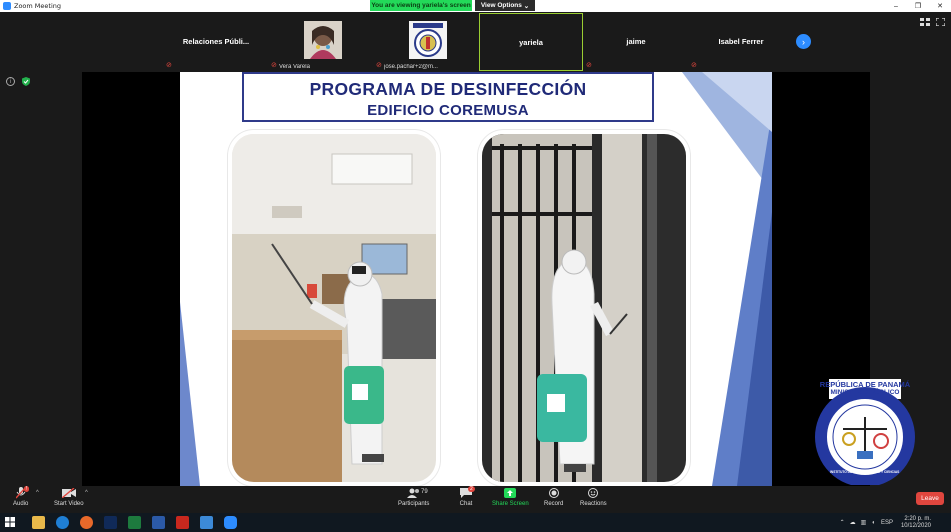 The width and height of the screenshot is (951, 532). Describe the element at coordinates (7, 6) in the screenshot. I see `zoom-app-icon` at that location.